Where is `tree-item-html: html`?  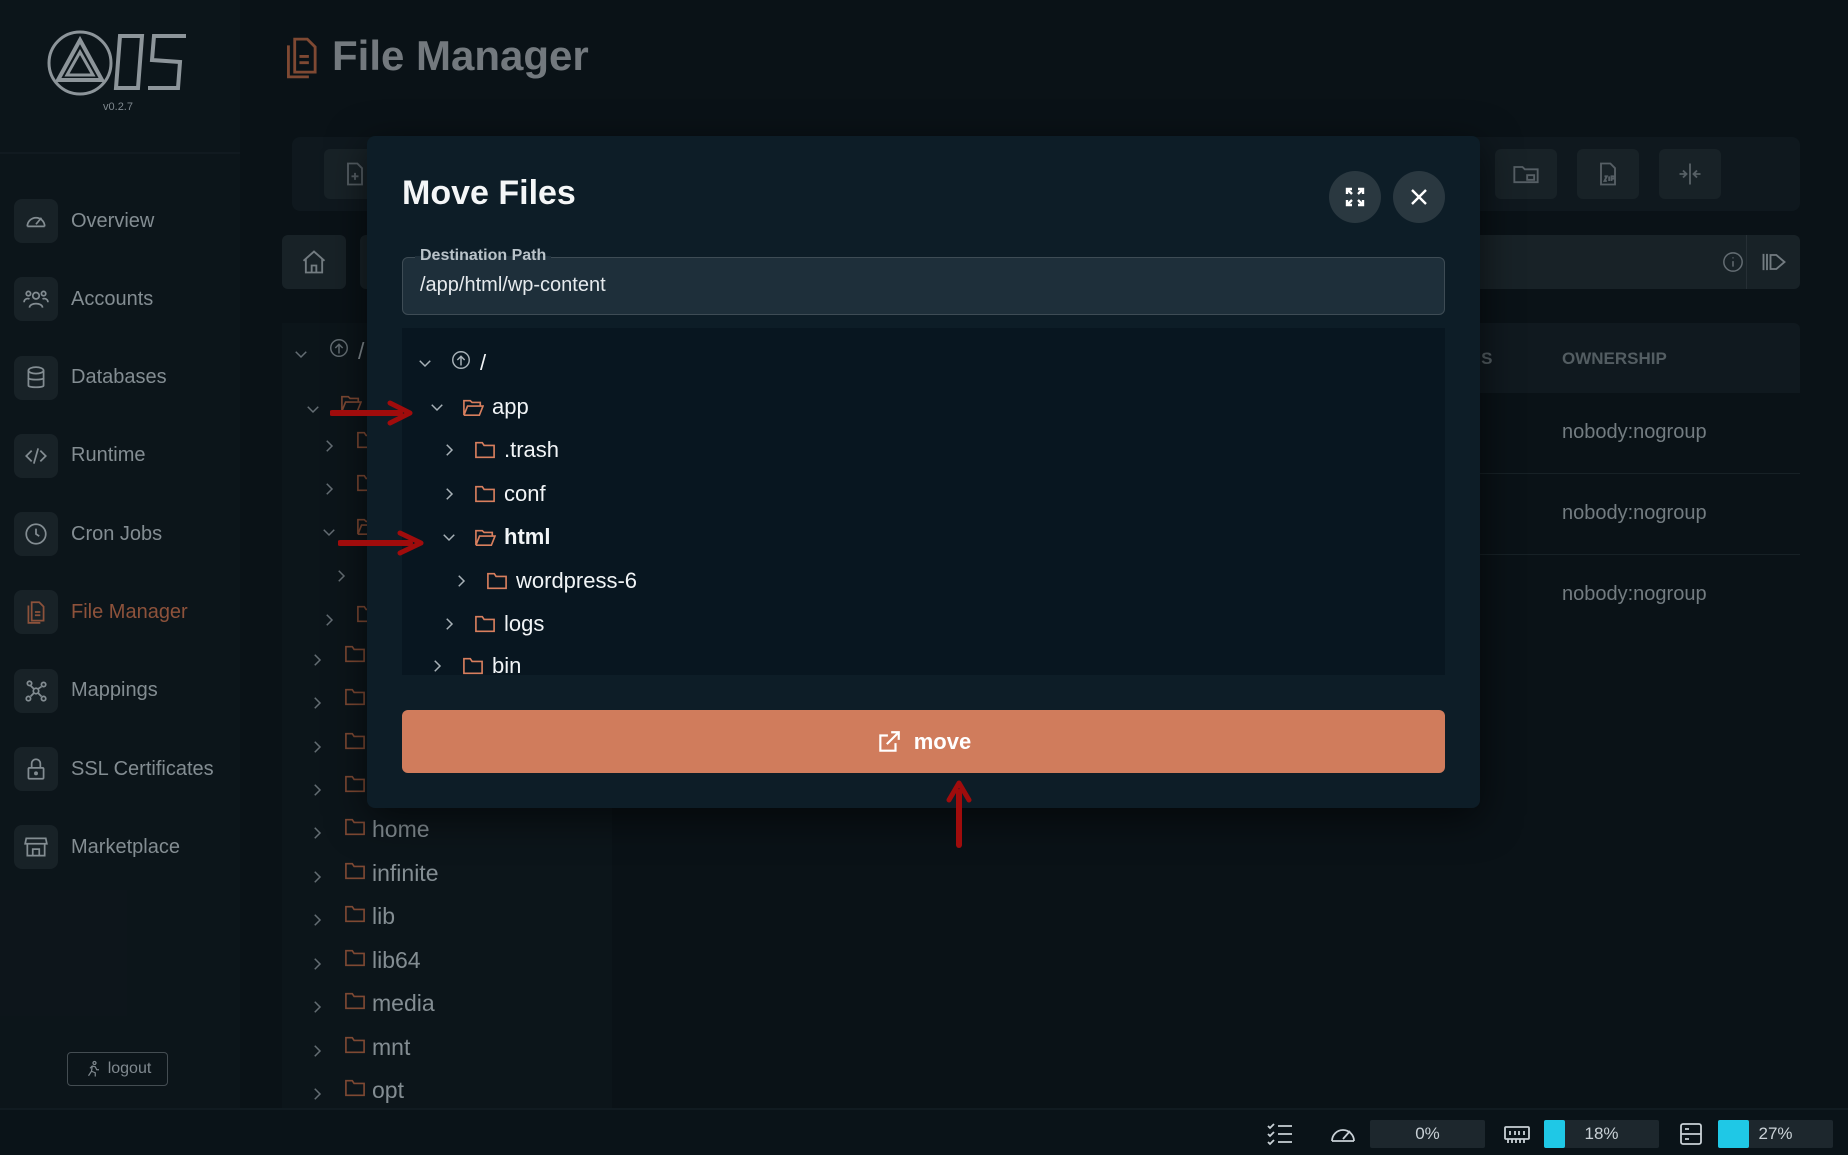
tree-item-html: html is located at coordinates (495, 537).